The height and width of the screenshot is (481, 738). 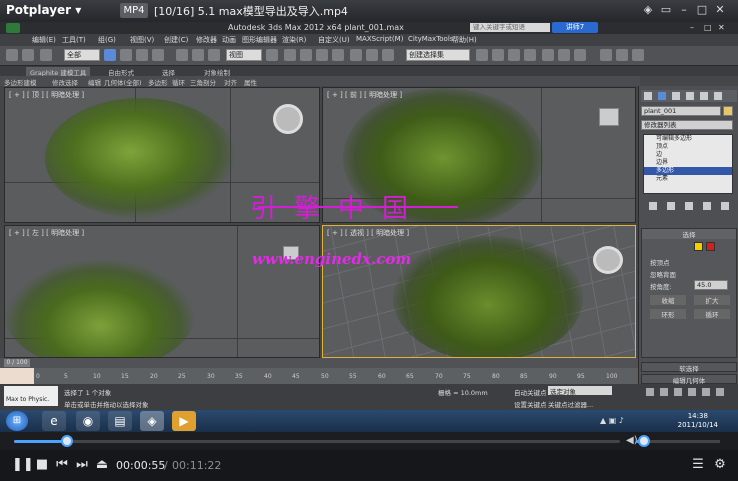 I want to click on render-icon, so click(x=580, y=55).